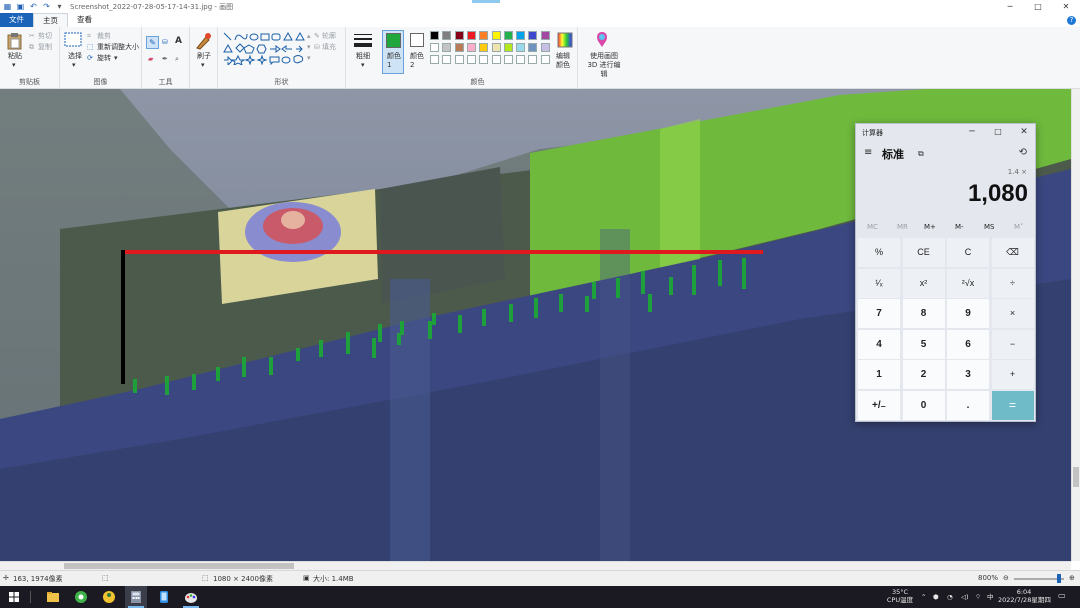 This screenshot has width=1080, height=608. What do you see at coordinates (179, 566) in the screenshot?
I see `horizontal-scroll-thumb` at bounding box center [179, 566].